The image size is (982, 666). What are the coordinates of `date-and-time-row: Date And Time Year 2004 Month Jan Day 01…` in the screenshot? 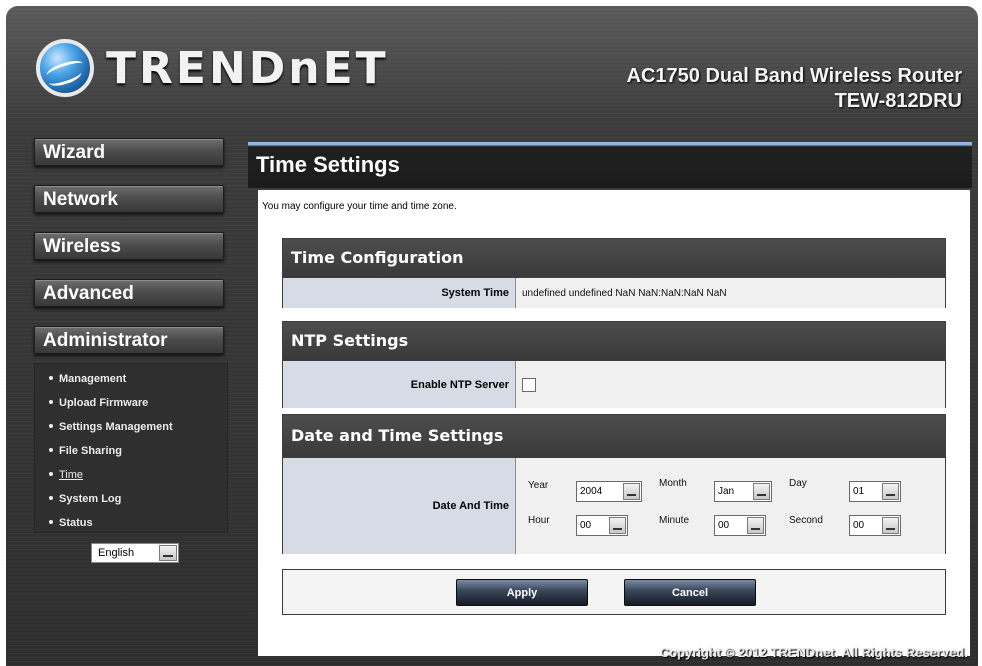 It's located at (614, 505).